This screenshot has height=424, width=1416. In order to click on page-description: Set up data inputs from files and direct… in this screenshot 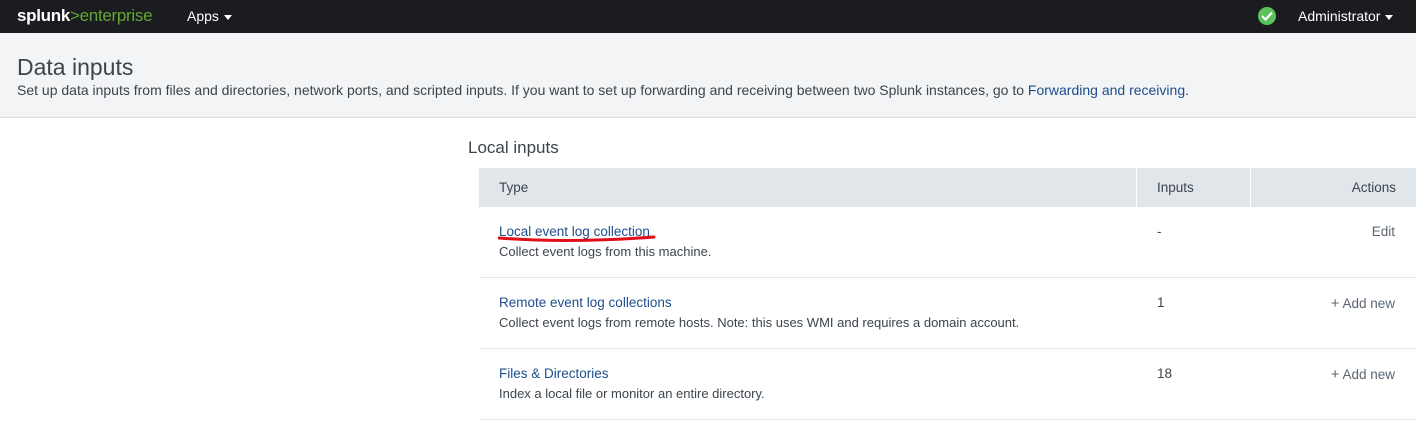, I will do `click(603, 90)`.